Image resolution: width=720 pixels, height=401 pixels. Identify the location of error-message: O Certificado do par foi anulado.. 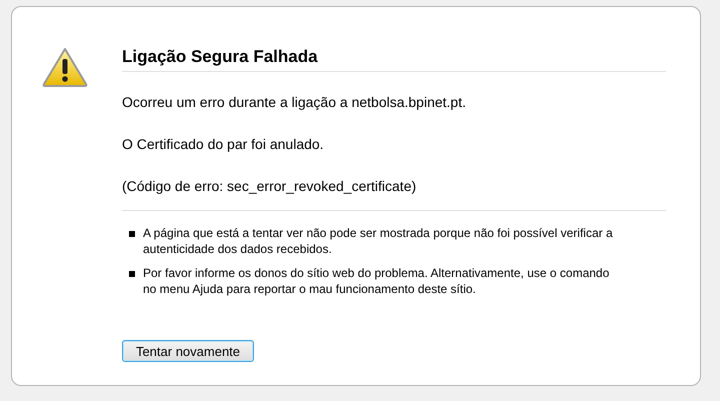
(223, 144).